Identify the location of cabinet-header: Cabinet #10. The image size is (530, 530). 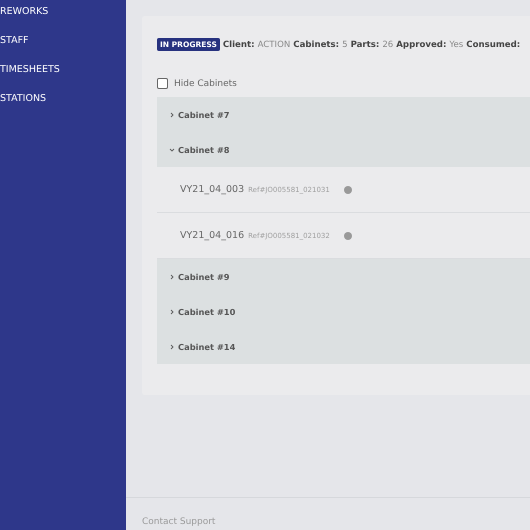
(343, 311).